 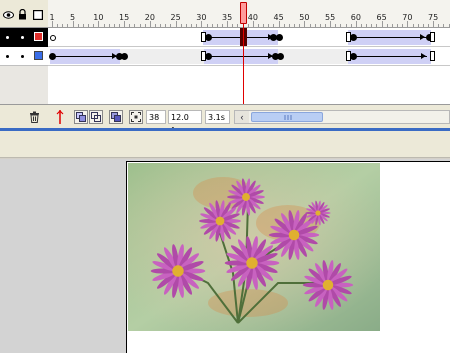 What do you see at coordinates (432, 37) in the screenshot?
I see `frame-end` at bounding box center [432, 37].